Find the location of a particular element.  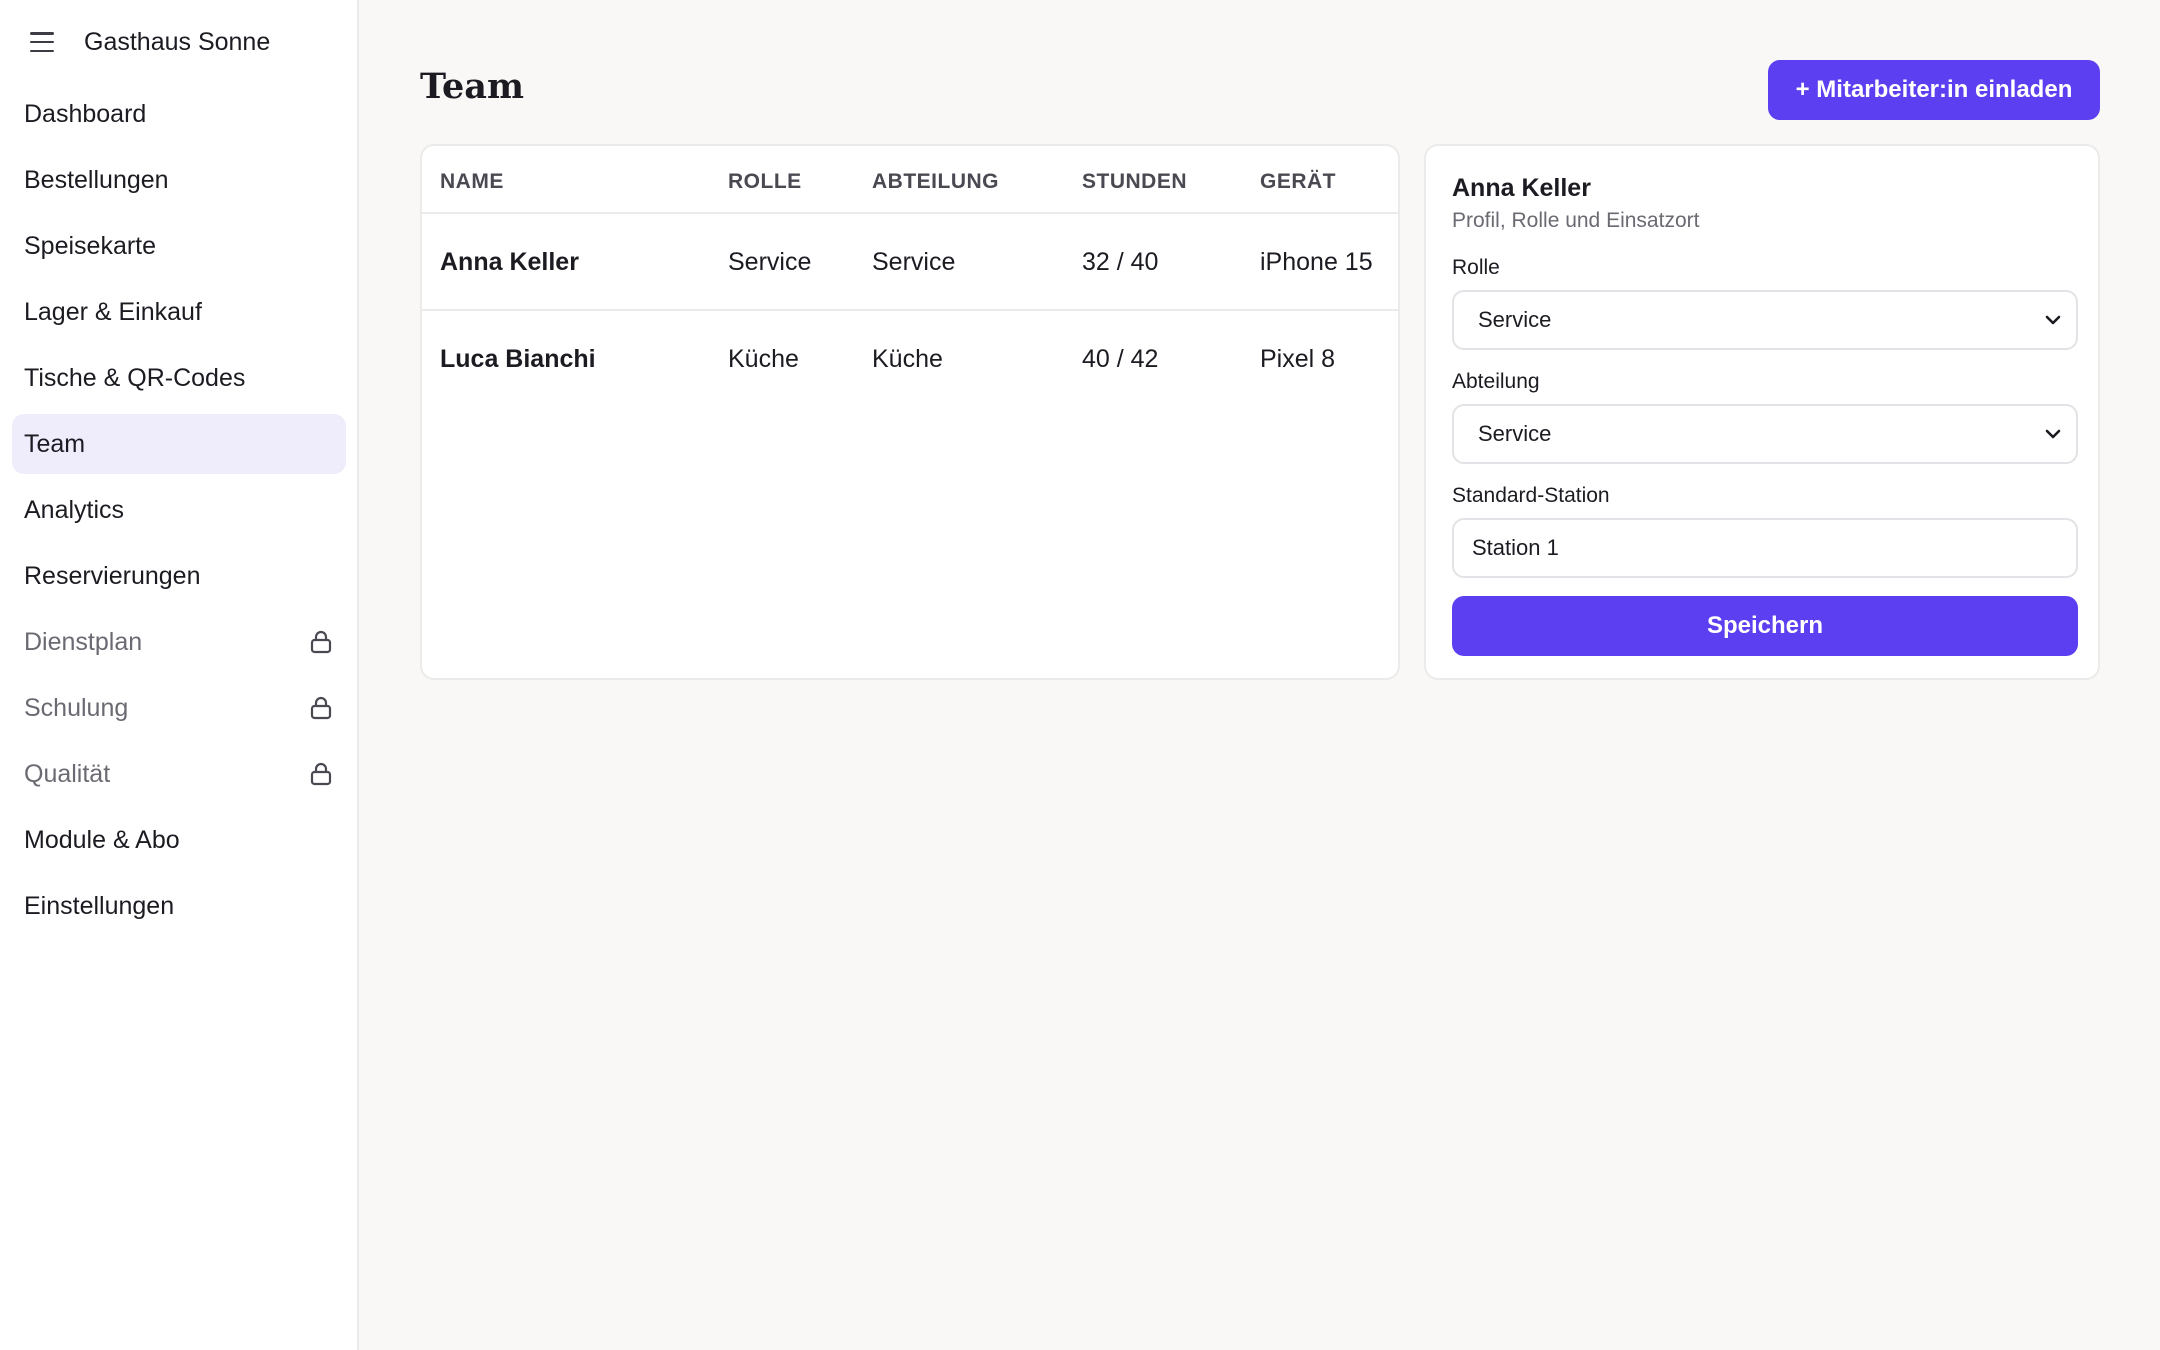

sidebar-item-dienstplan: Dienstplan is located at coordinates (179, 642).